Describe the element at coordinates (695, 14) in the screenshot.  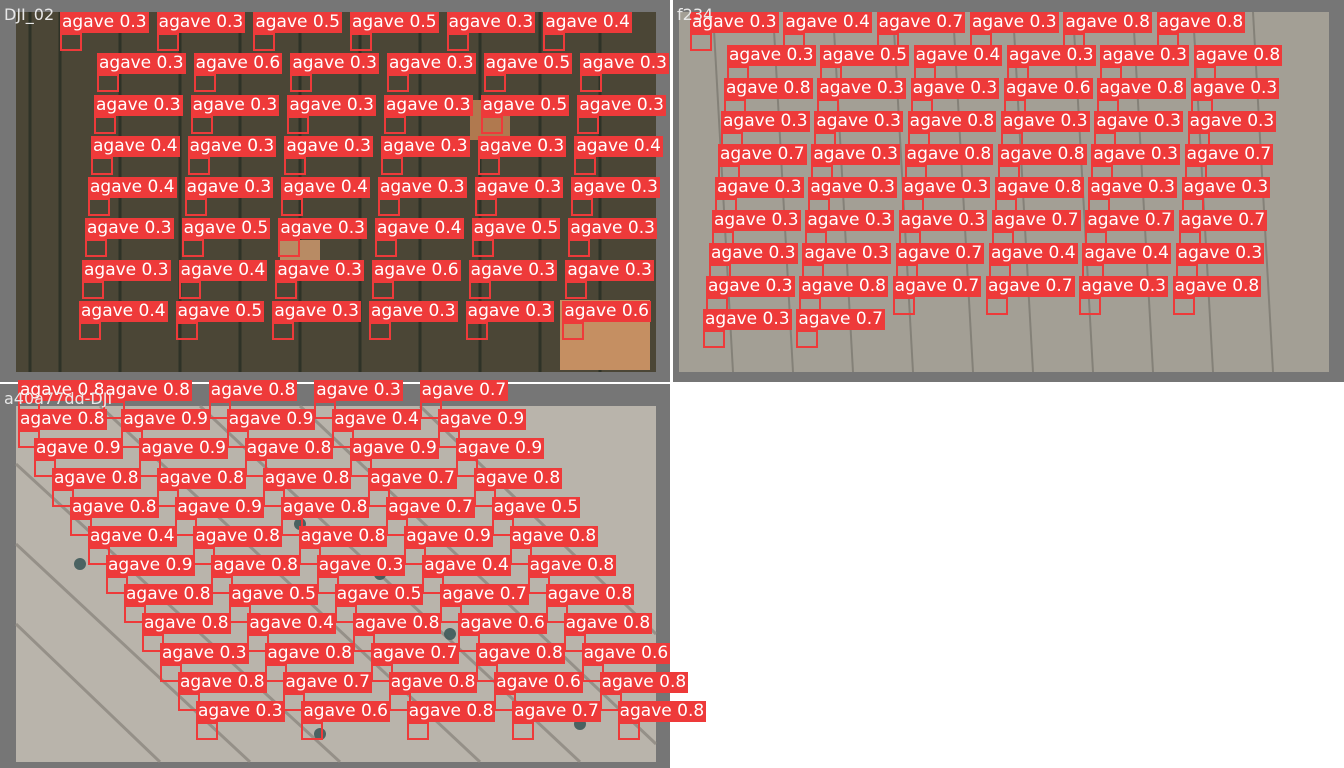
I see `tile-filename: f234` at that location.